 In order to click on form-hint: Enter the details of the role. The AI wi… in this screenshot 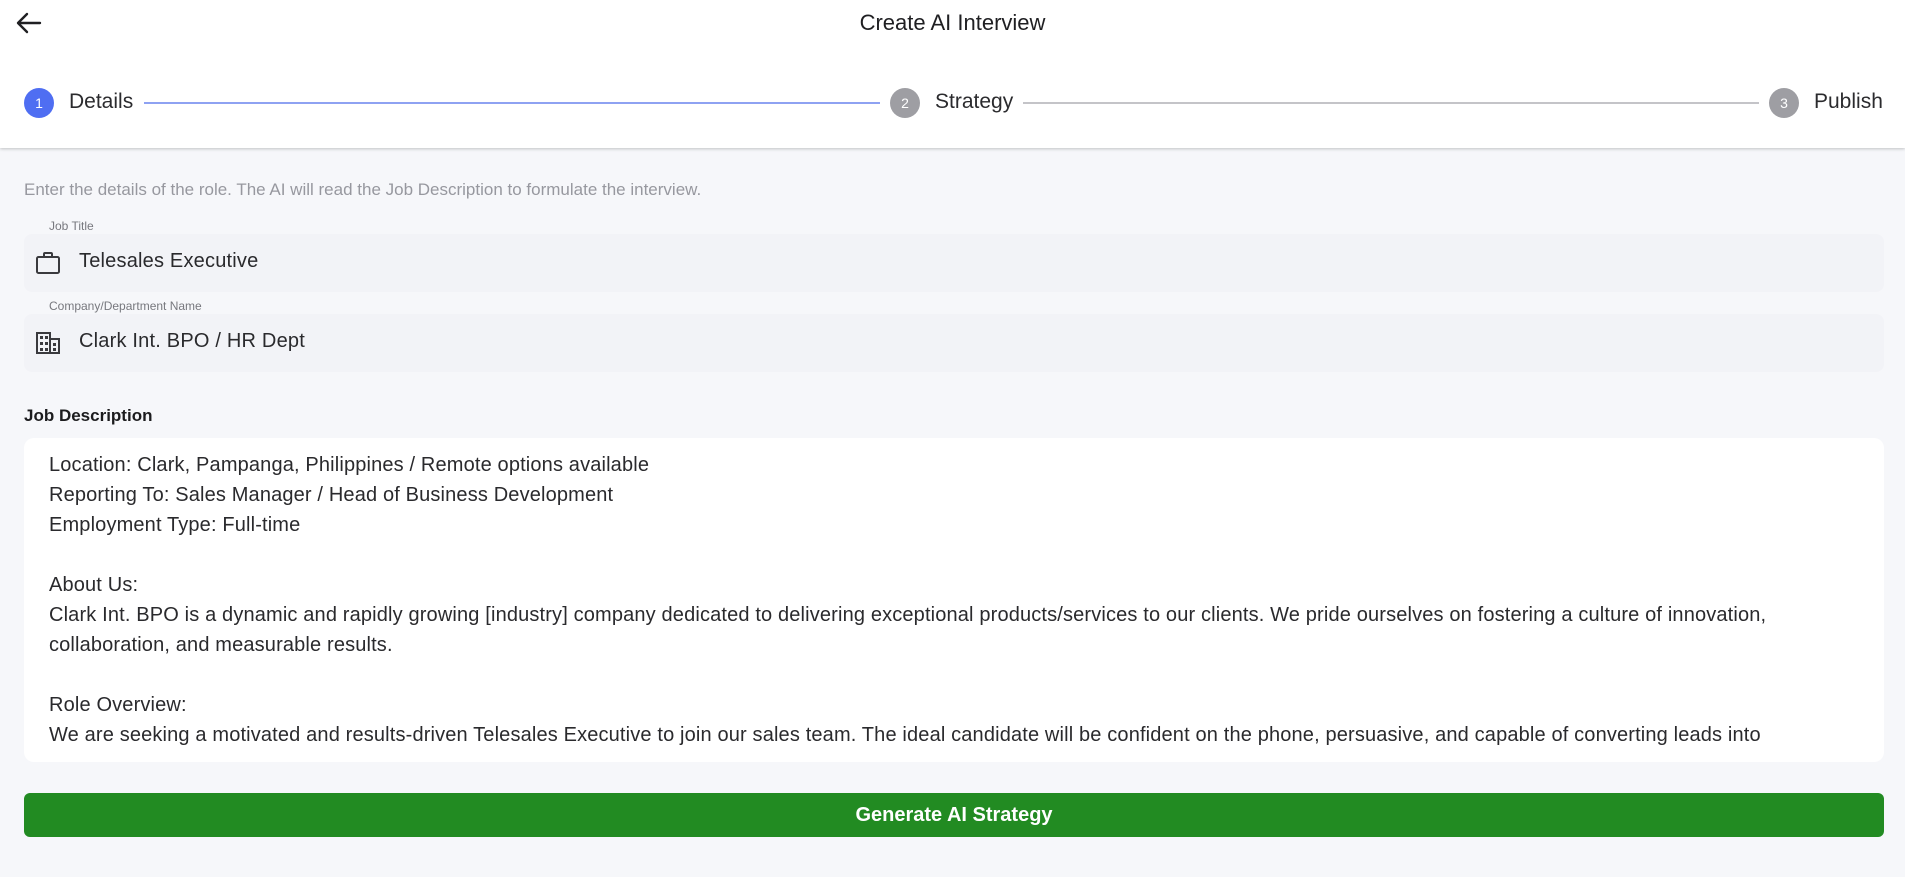, I will do `click(363, 189)`.